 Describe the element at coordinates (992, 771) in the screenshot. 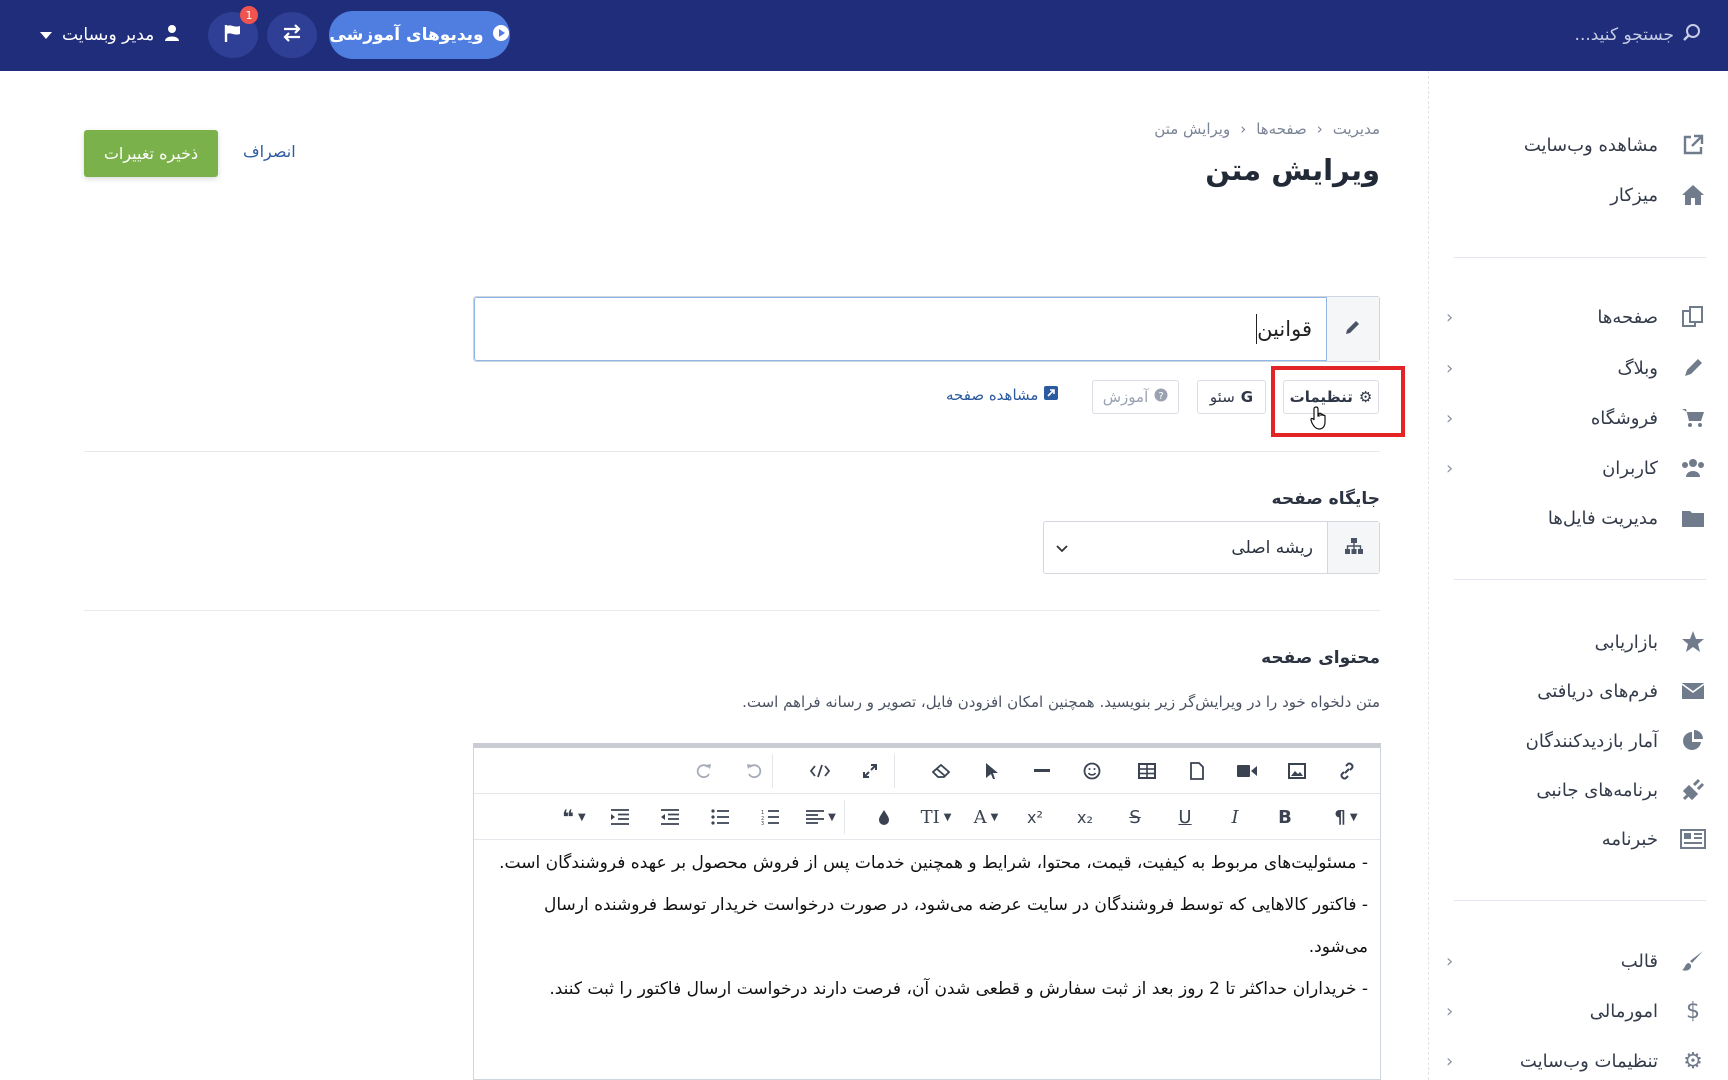

I see `pointer-icon` at that location.